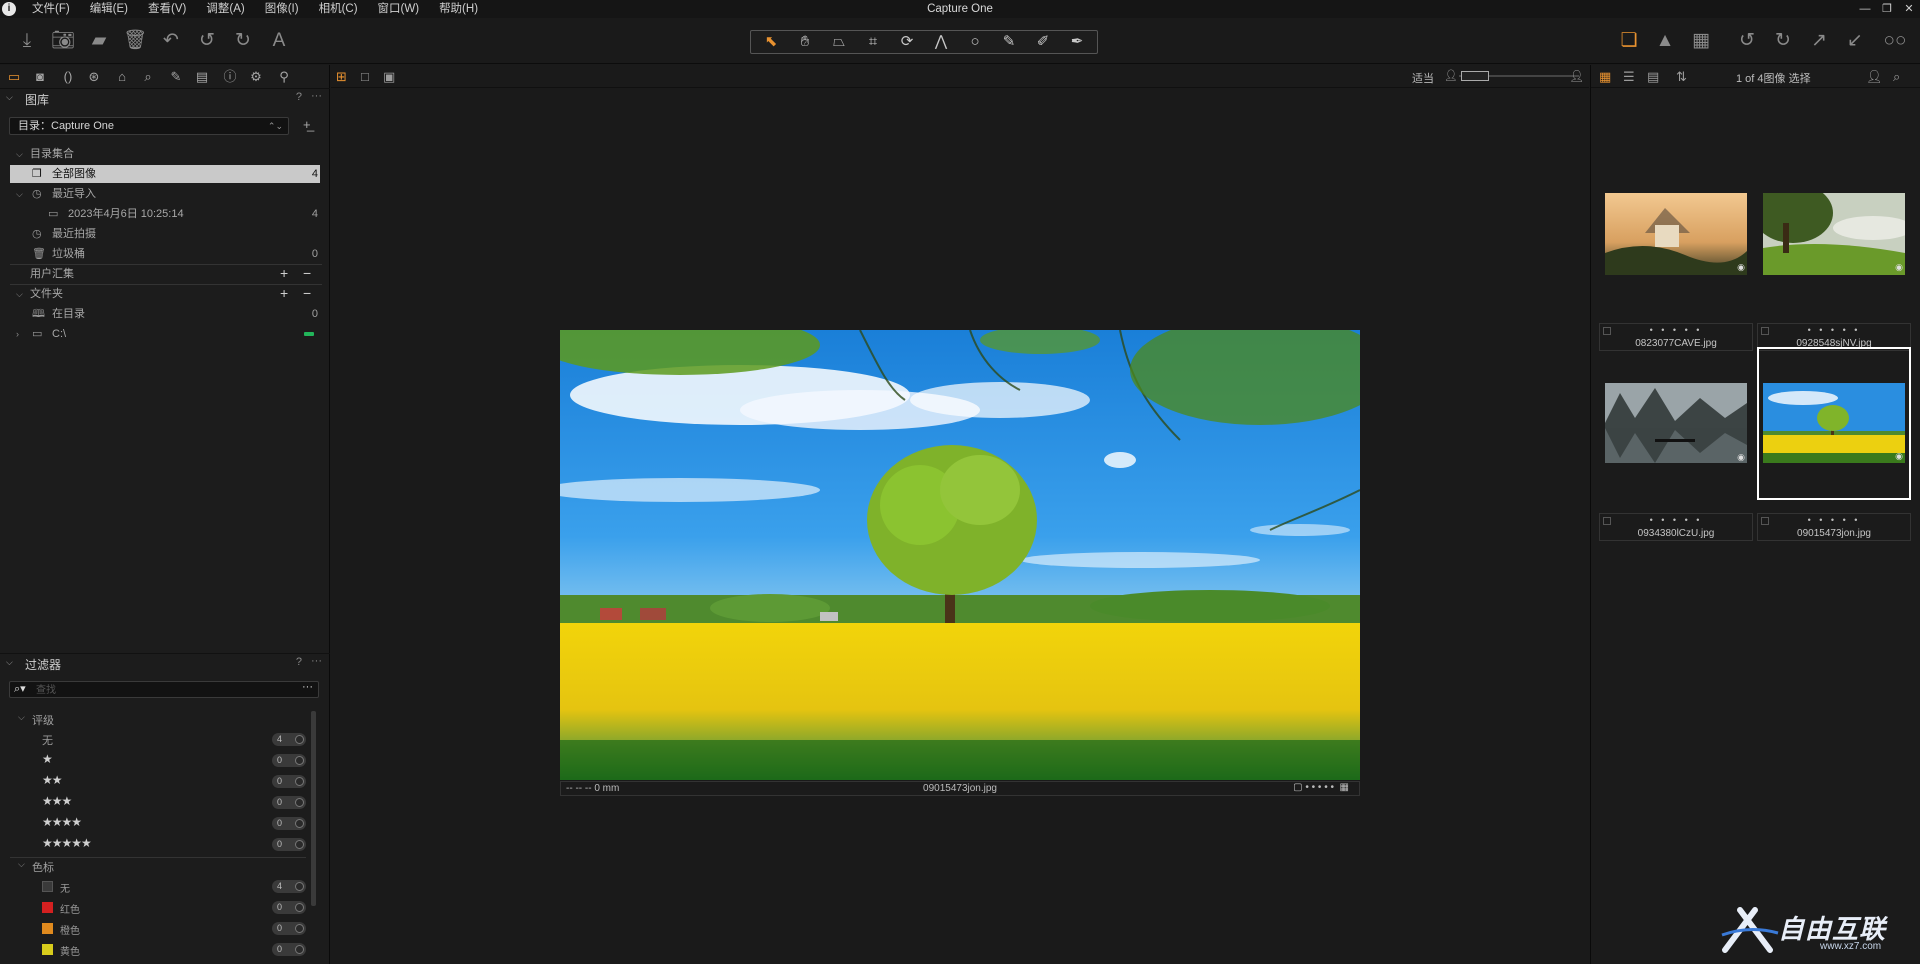 The width and height of the screenshot is (1920, 964). What do you see at coordinates (1676, 449) in the screenshot?
I see `thumbnail-item: ◉ • • • • • 0934380lCzU.jpg` at bounding box center [1676, 449].